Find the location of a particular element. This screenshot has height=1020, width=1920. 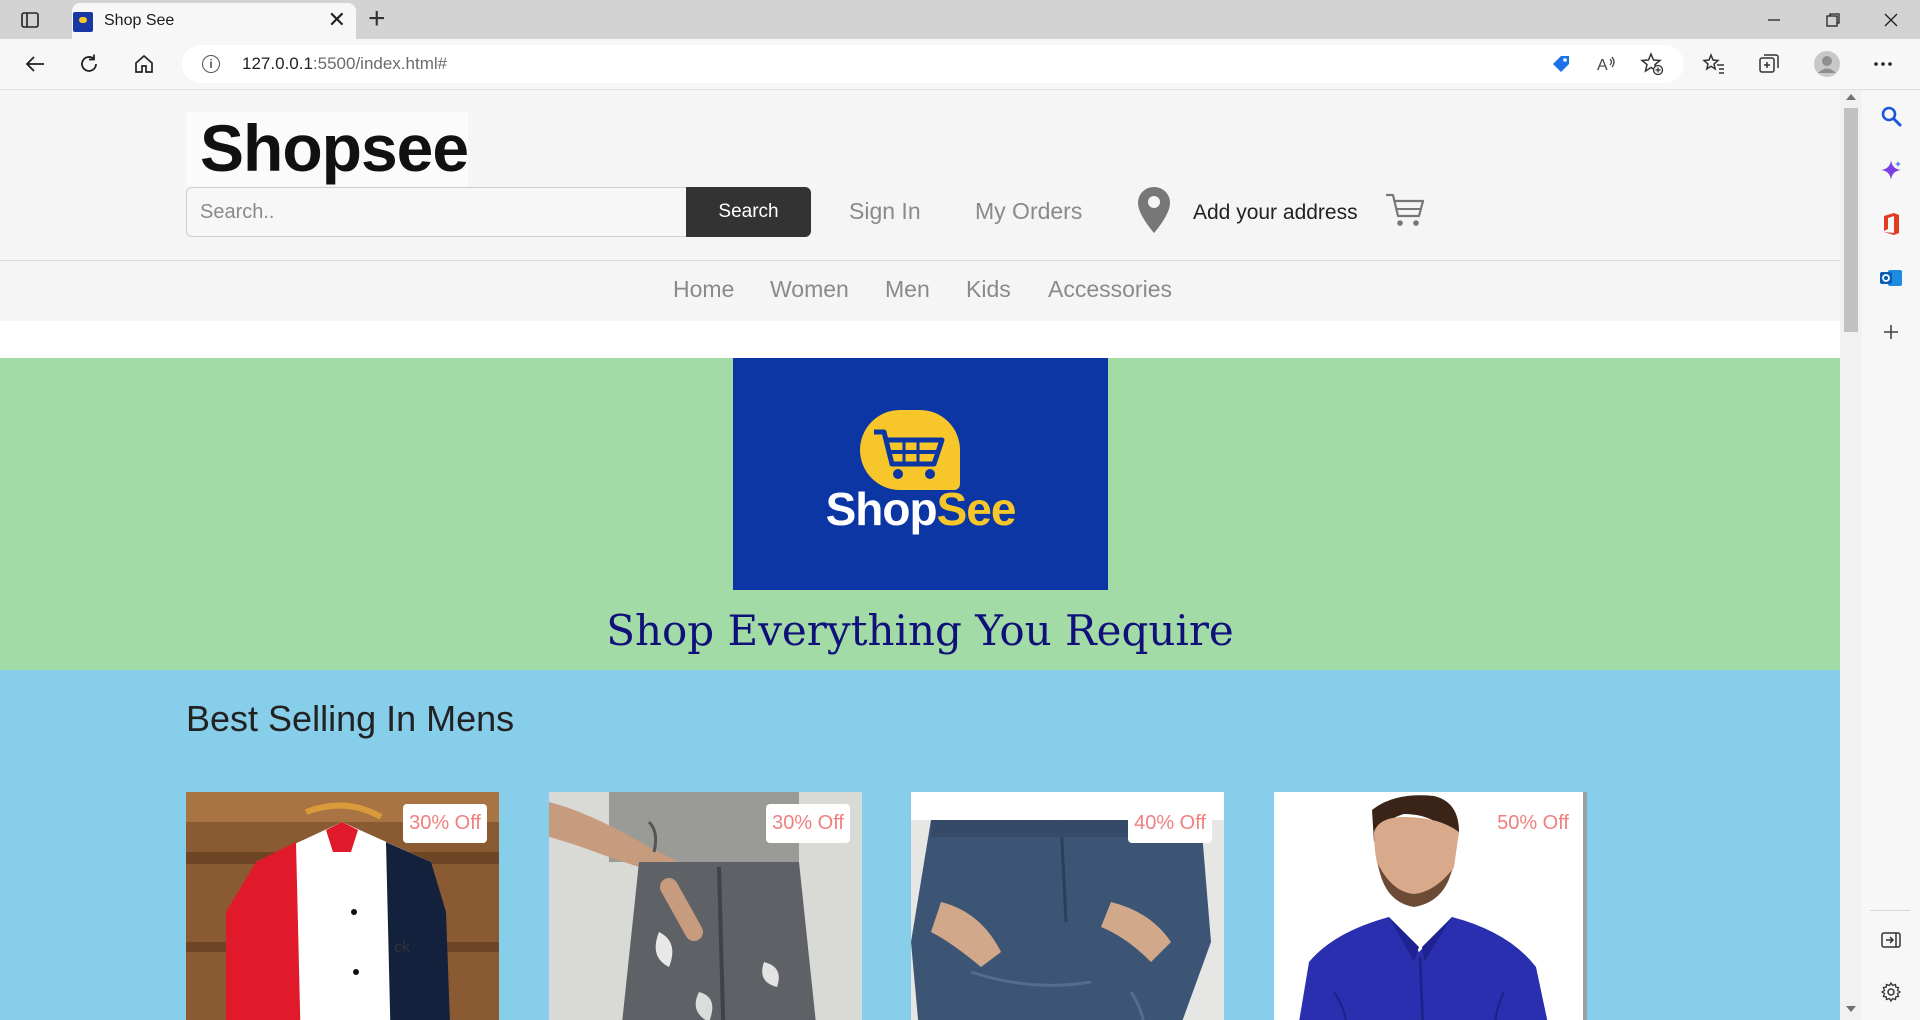

search-input is located at coordinates (436, 212).